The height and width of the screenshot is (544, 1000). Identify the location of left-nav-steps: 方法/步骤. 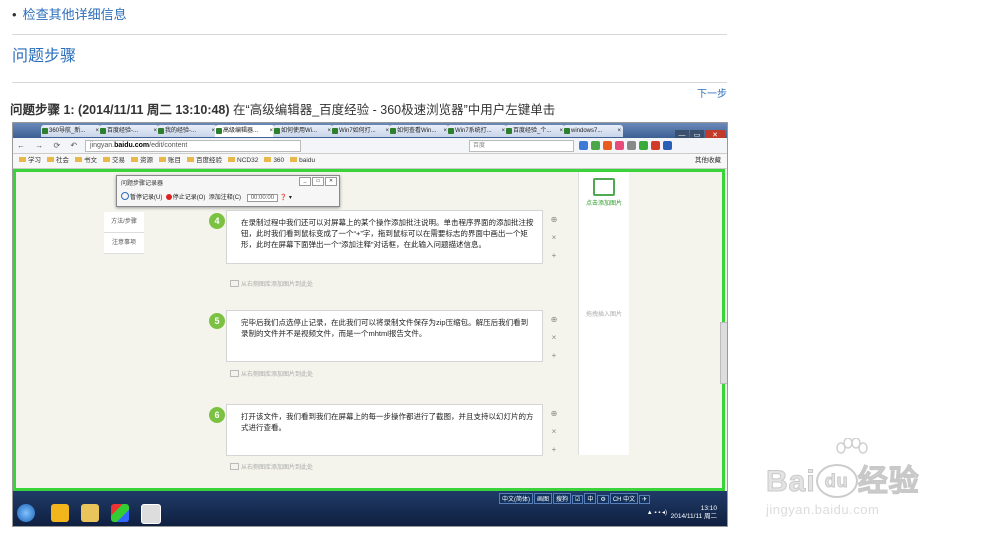
(124, 222).